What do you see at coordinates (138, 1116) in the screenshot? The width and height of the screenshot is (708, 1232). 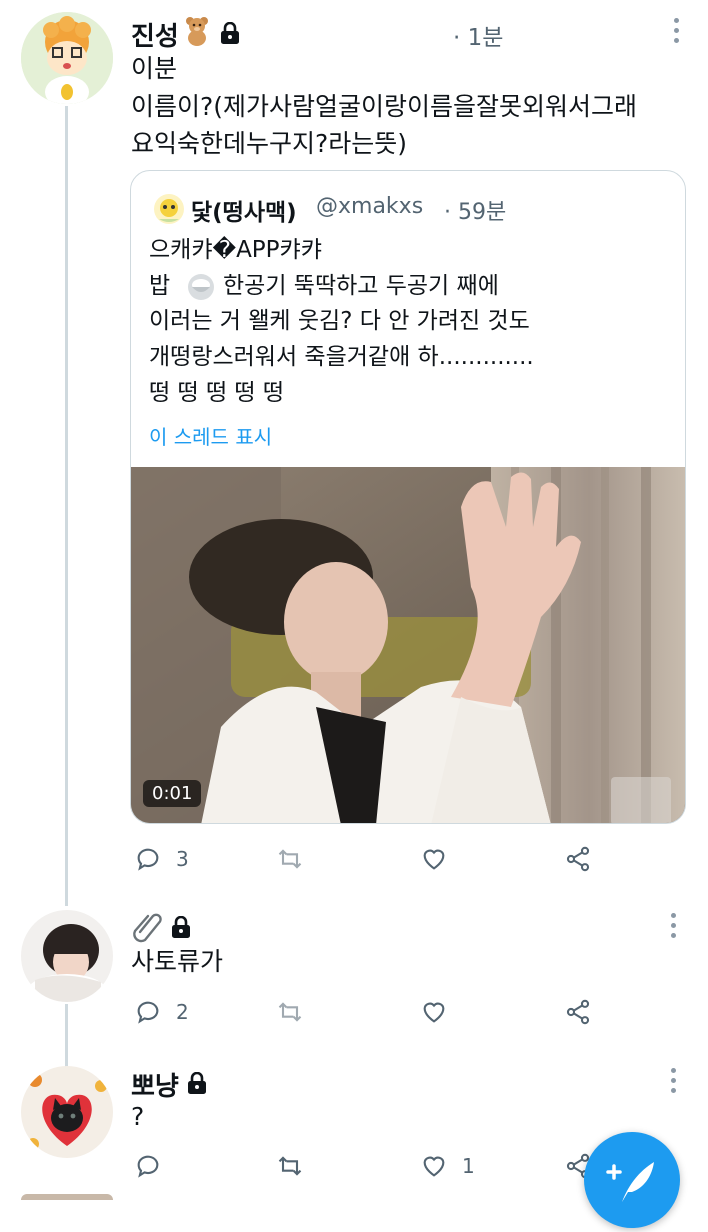 I see `tweet-line: ?` at bounding box center [138, 1116].